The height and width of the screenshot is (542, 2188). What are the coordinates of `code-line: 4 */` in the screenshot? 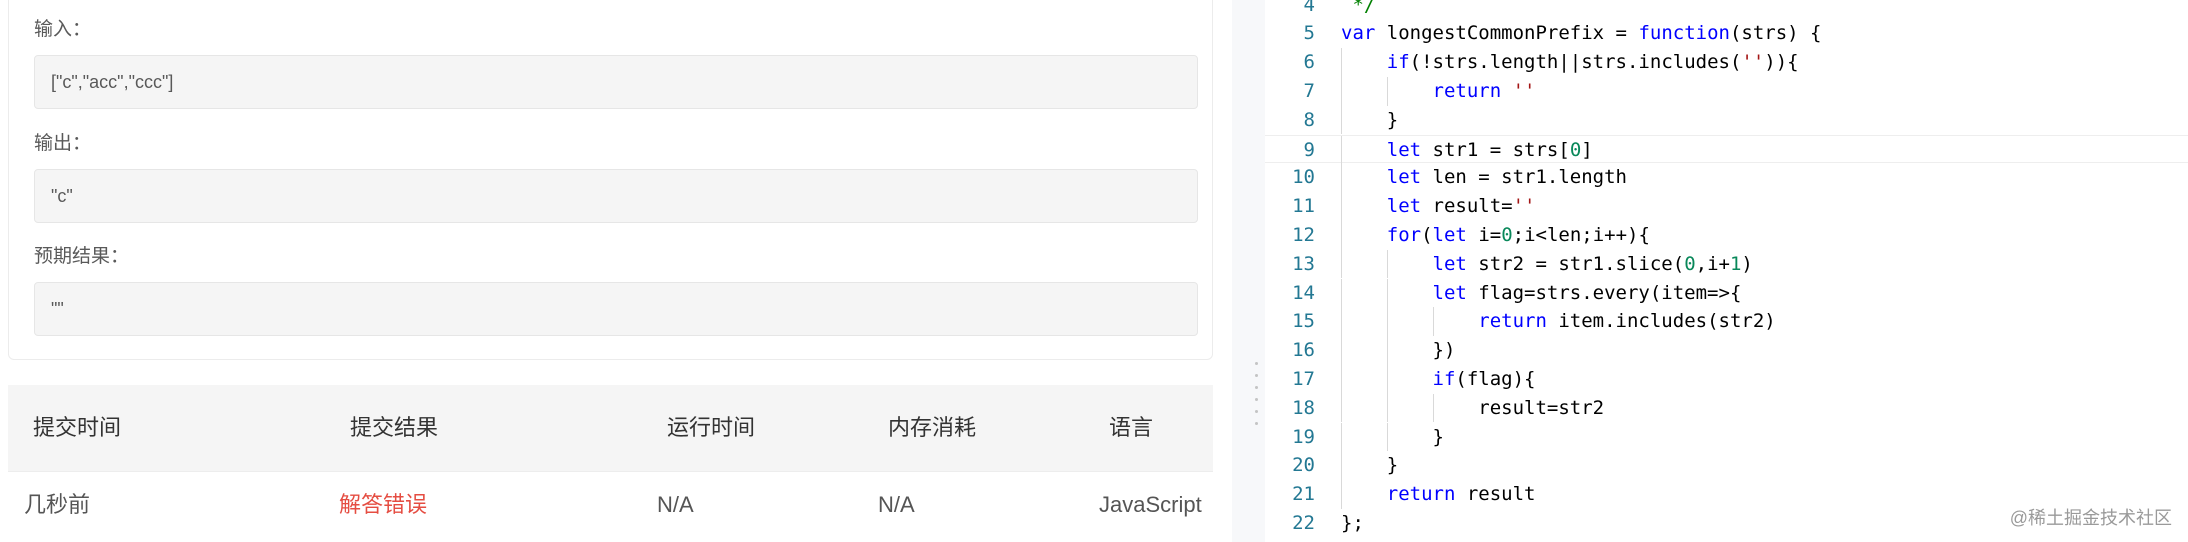 It's located at (1726, 9).